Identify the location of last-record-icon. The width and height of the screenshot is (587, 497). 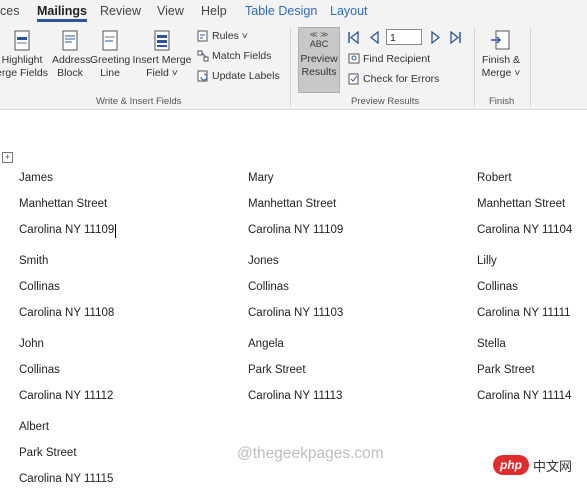
(455, 37).